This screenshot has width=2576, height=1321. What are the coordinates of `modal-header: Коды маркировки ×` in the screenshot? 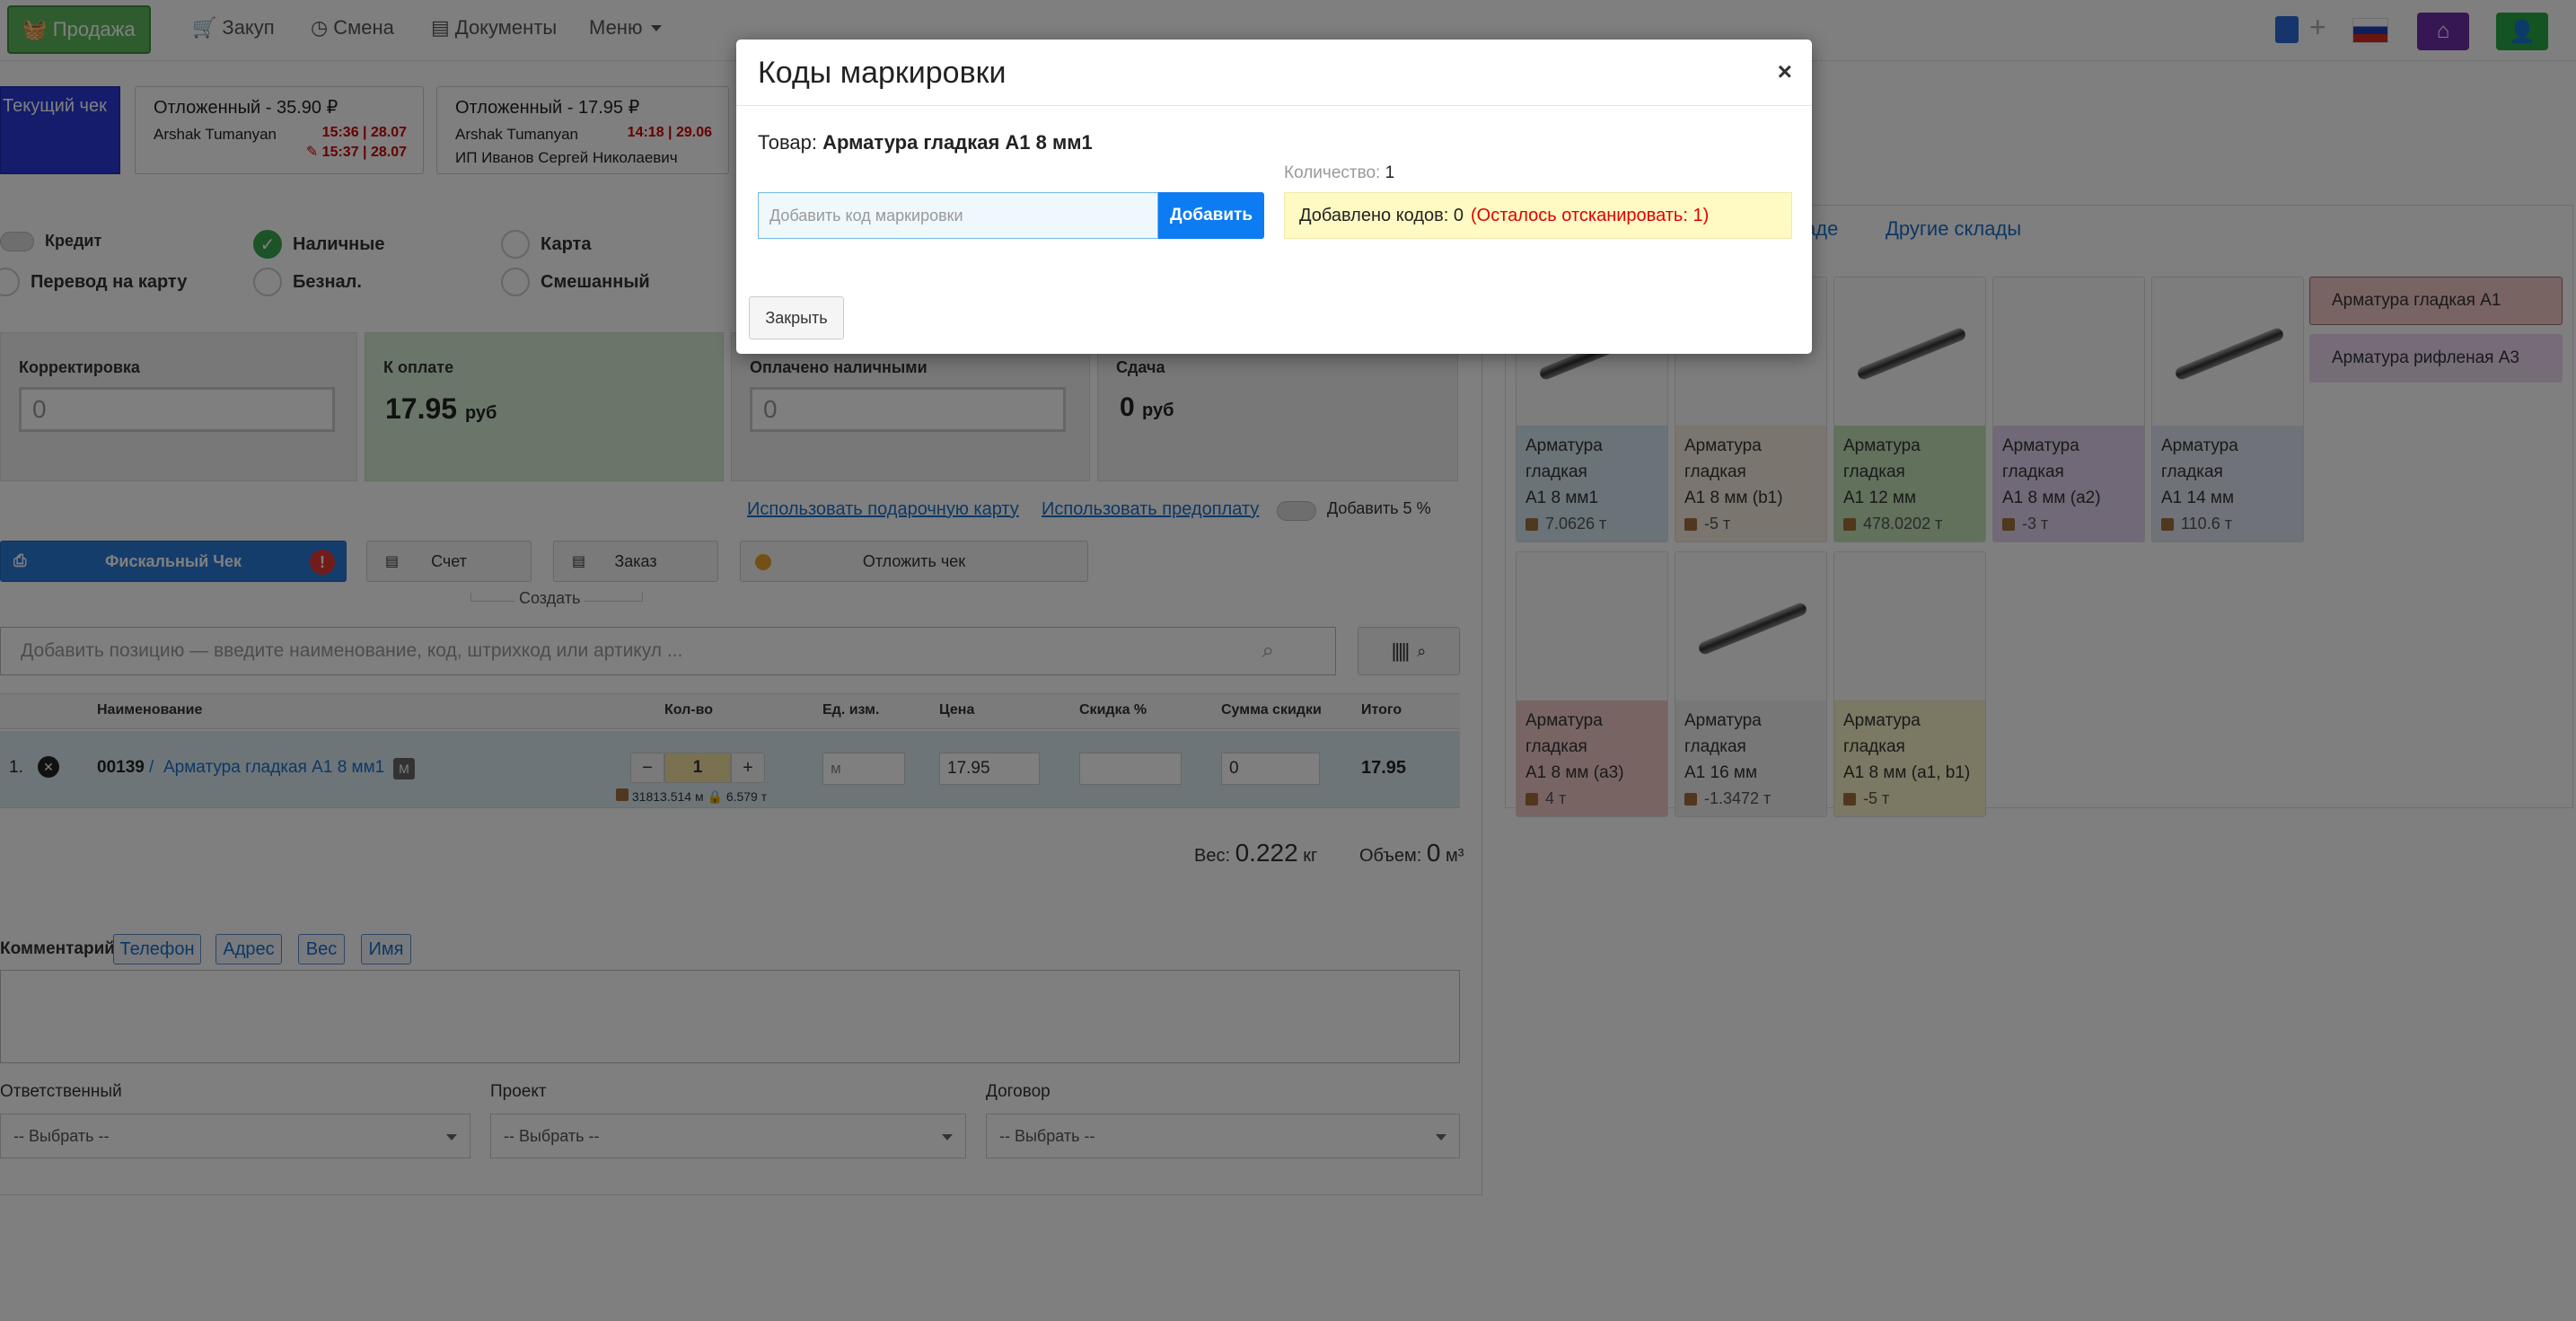 It's located at (1274, 73).